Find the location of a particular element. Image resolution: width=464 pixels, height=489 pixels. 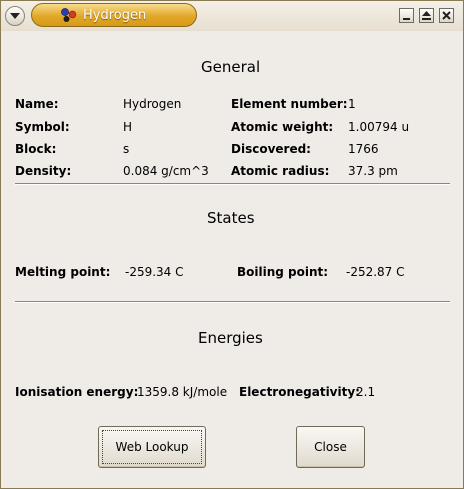

ionisation-energy-value: 1359.8 kJ/mole is located at coordinates (182, 392).